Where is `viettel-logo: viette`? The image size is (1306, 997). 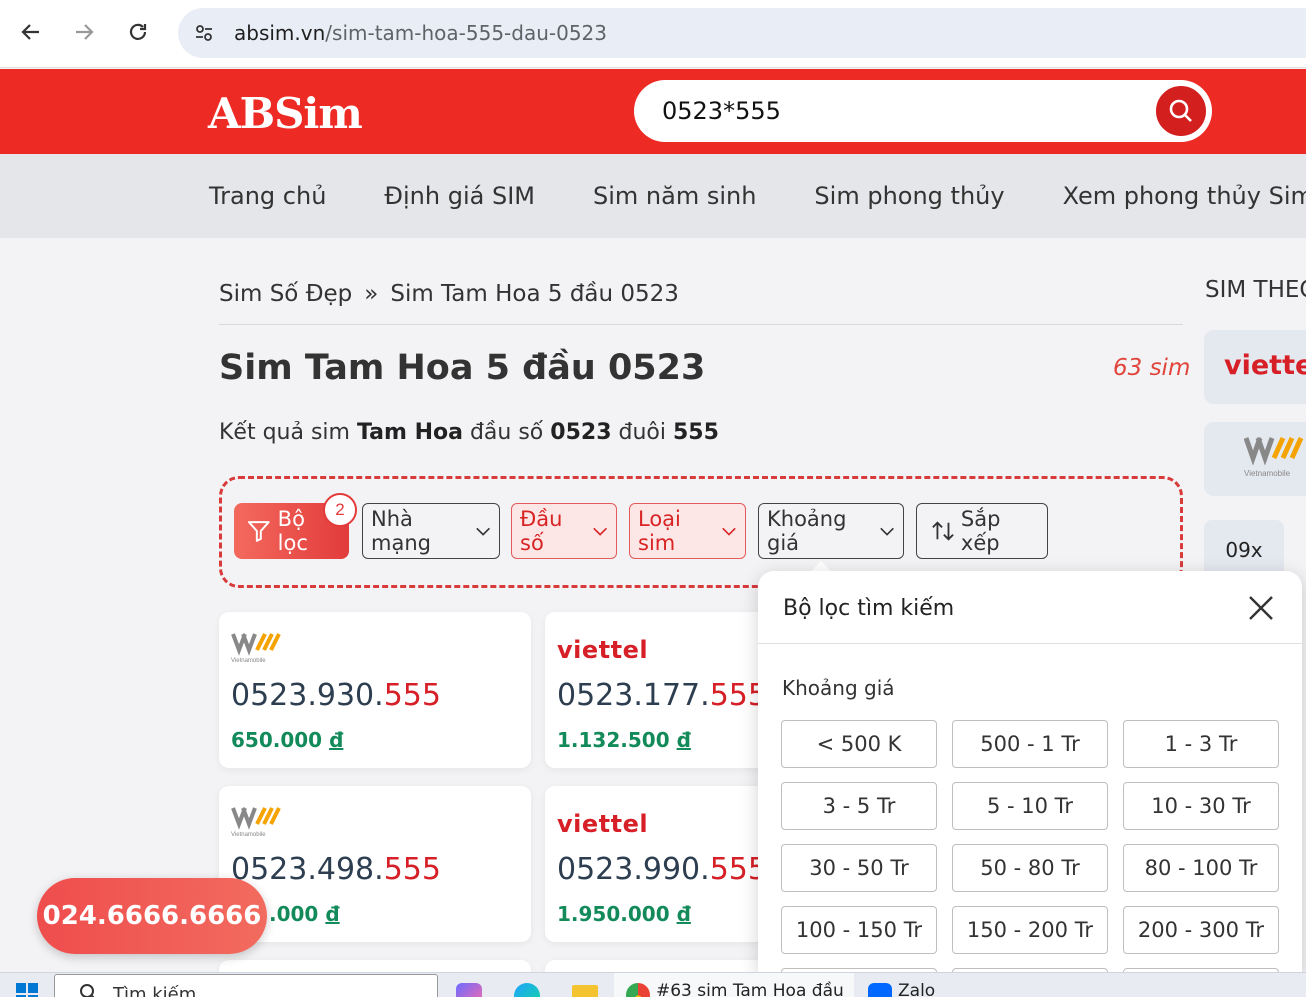
viettel-logo: viette is located at coordinates (1265, 365).